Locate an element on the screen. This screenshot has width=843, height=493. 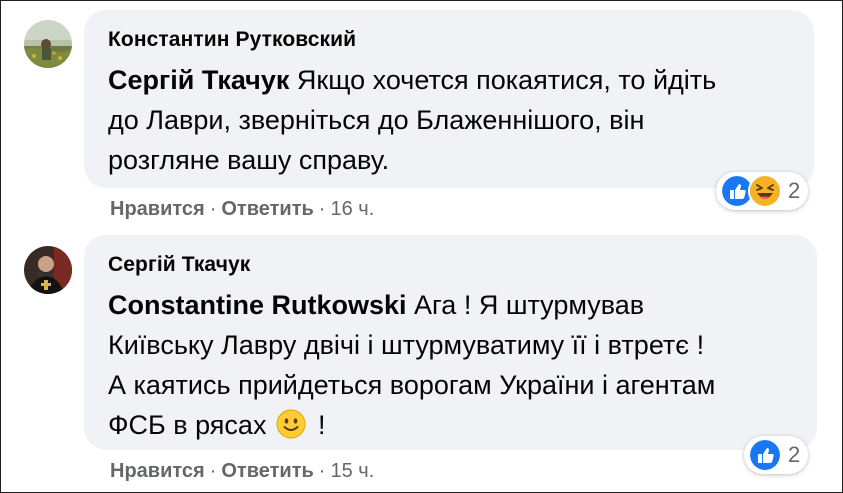
comment-actions: Нравится · Ответить · 16 ч. is located at coordinates (242, 209).